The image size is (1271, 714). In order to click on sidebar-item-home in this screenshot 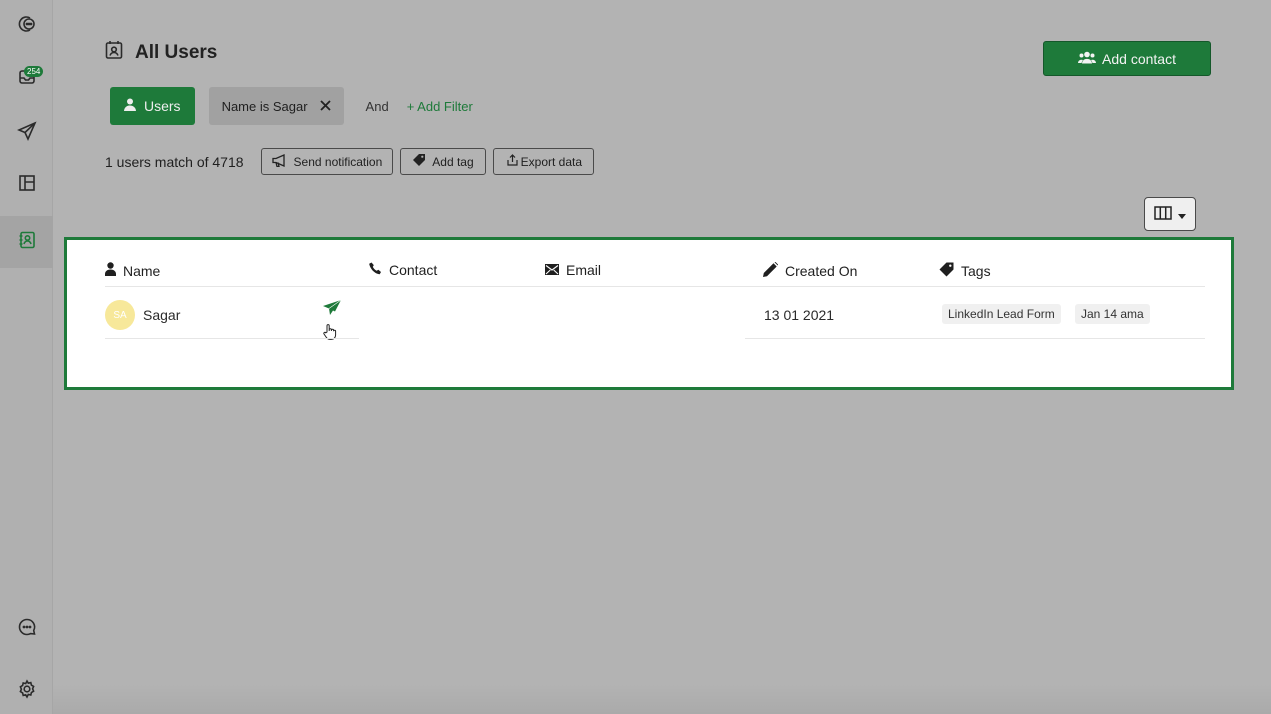, I will do `click(26, 26)`.